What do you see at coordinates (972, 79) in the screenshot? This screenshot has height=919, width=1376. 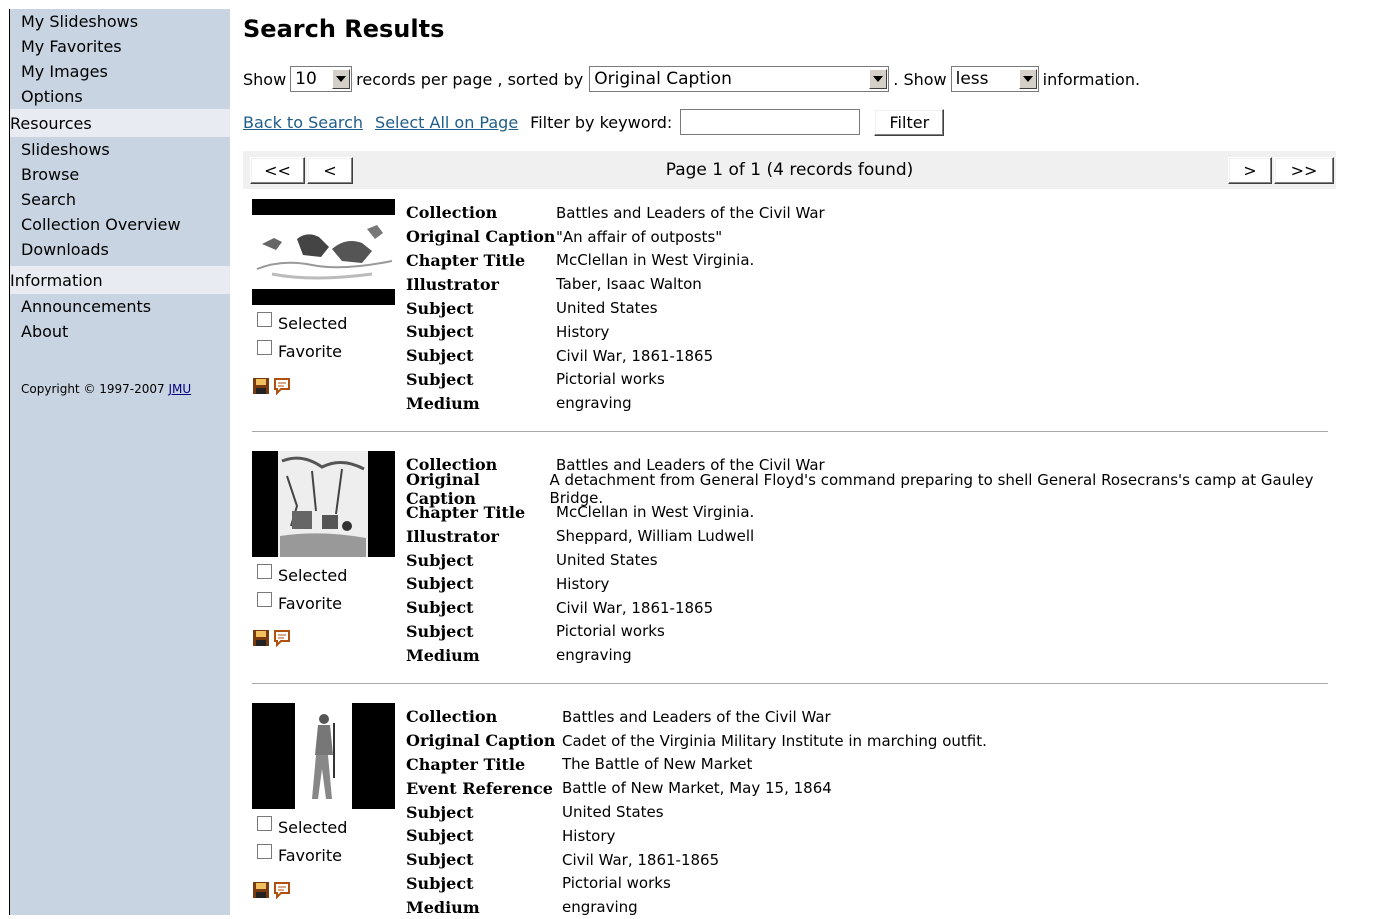 I see `info-level-value: less` at bounding box center [972, 79].